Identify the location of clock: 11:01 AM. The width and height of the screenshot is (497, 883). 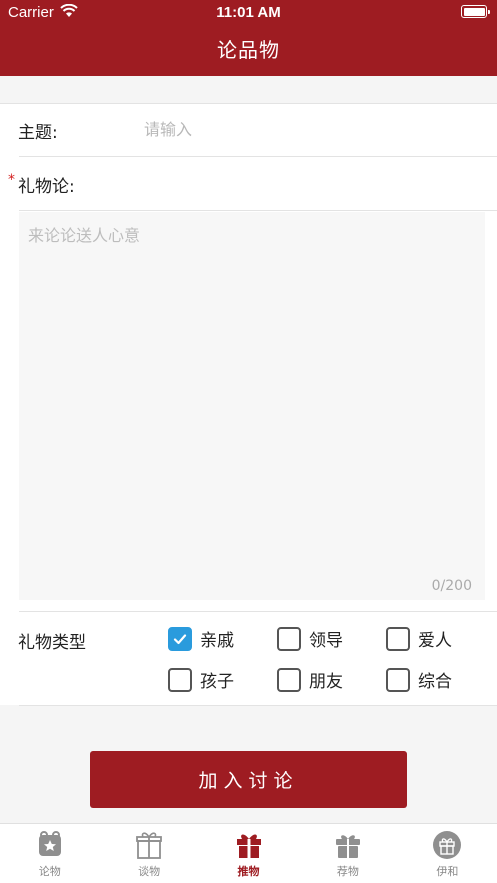
(248, 12).